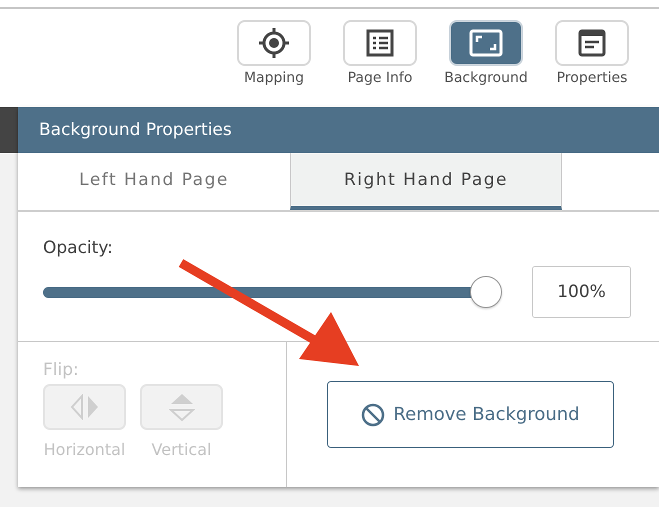 This screenshot has height=507, width=659. I want to click on remove-background-button: Remove Background, so click(470, 414).